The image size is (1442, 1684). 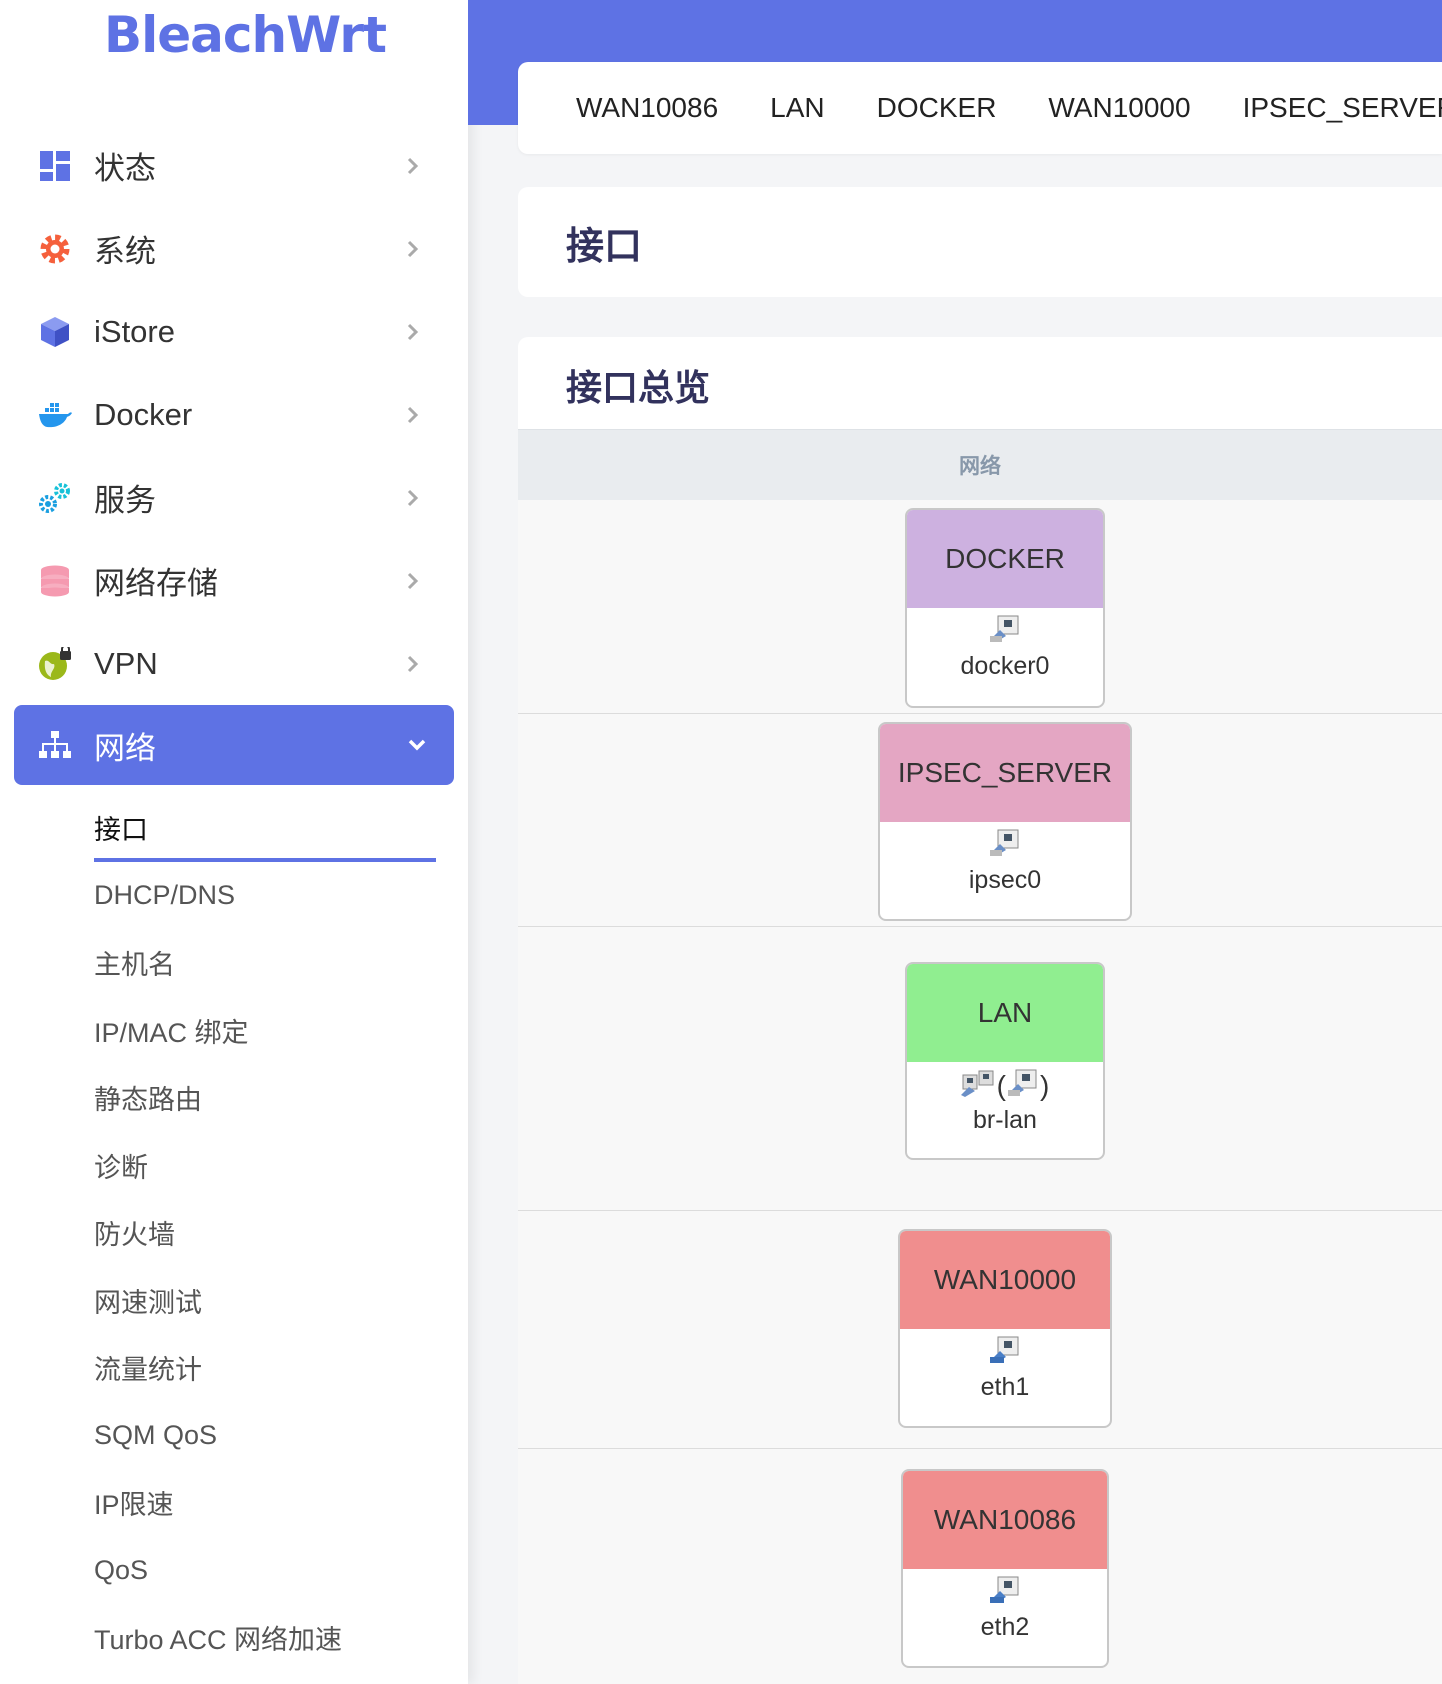 What do you see at coordinates (797, 108) in the screenshot?
I see `tab-lan: LAN` at bounding box center [797, 108].